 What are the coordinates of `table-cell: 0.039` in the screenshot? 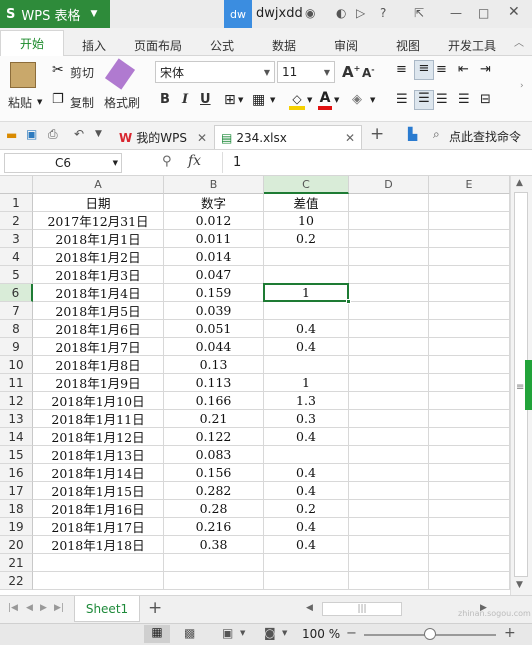 It's located at (214, 311).